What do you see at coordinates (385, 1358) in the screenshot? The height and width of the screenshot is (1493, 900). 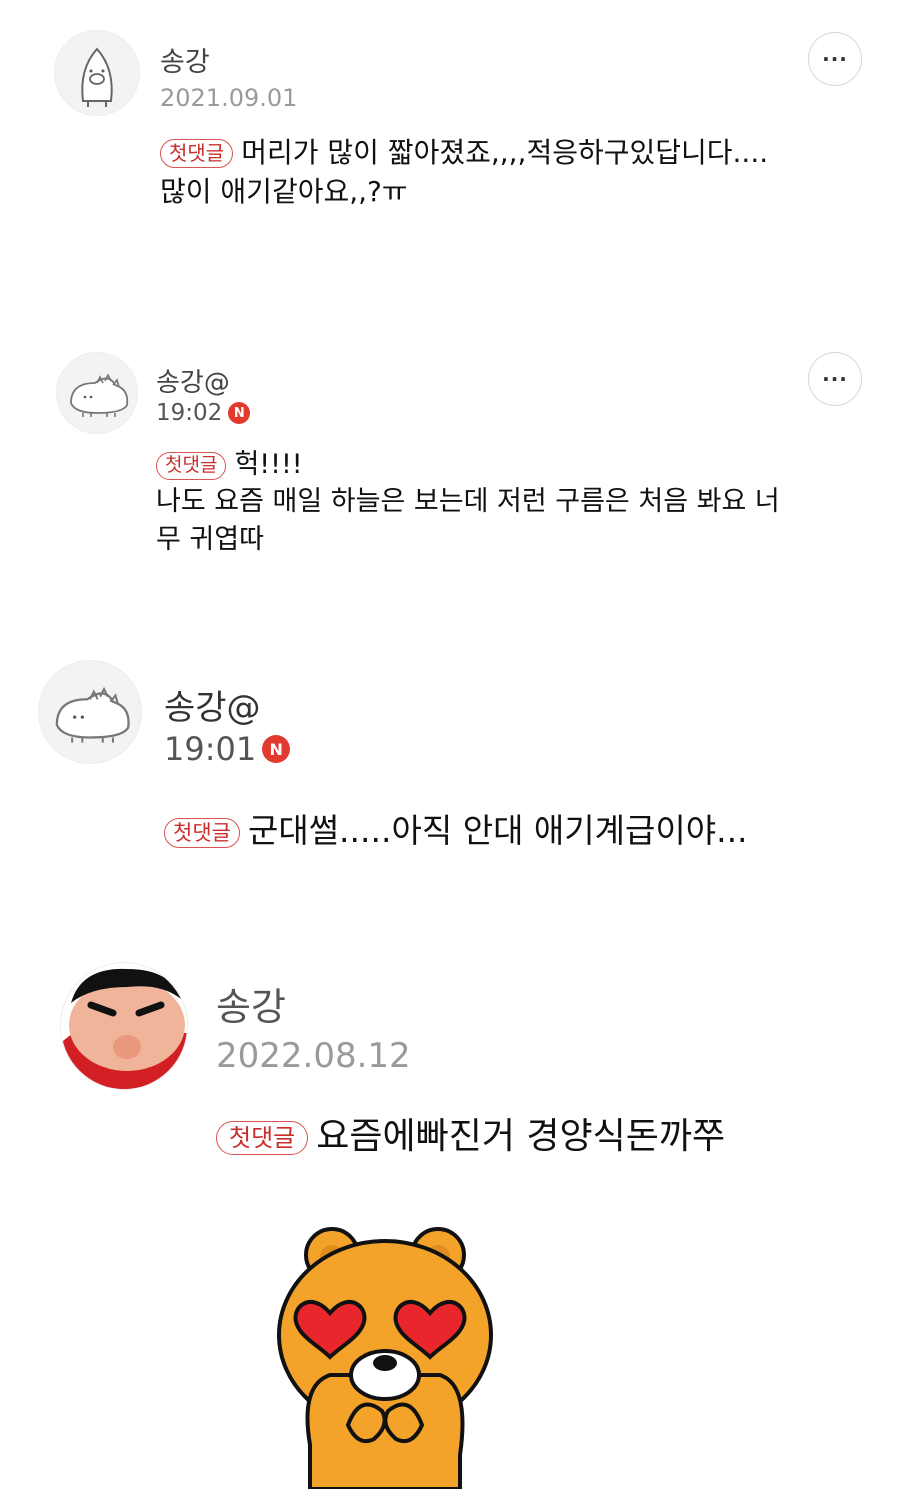 I see `bear-heart-eyes-sticker-icon` at bounding box center [385, 1358].